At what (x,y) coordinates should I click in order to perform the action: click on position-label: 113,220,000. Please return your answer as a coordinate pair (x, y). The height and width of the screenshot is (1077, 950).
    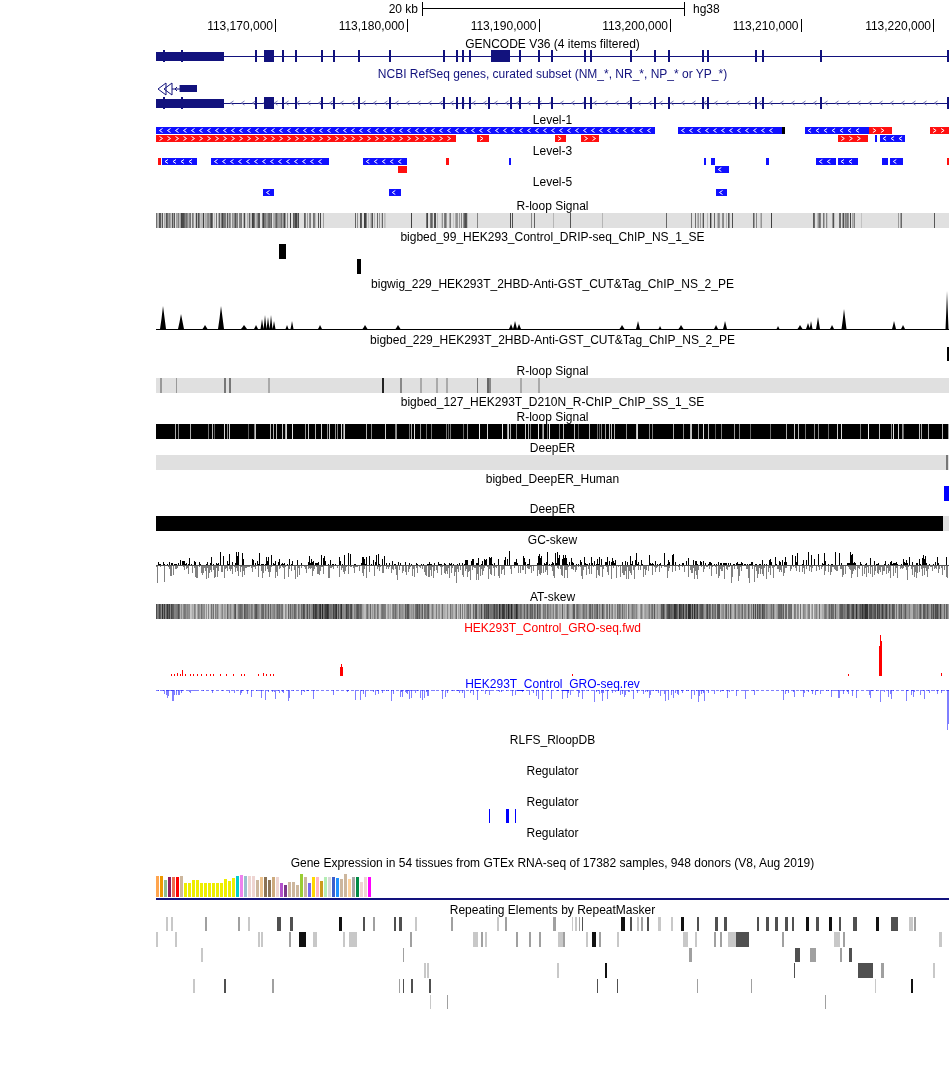
    Looking at the image, I should click on (898, 25).